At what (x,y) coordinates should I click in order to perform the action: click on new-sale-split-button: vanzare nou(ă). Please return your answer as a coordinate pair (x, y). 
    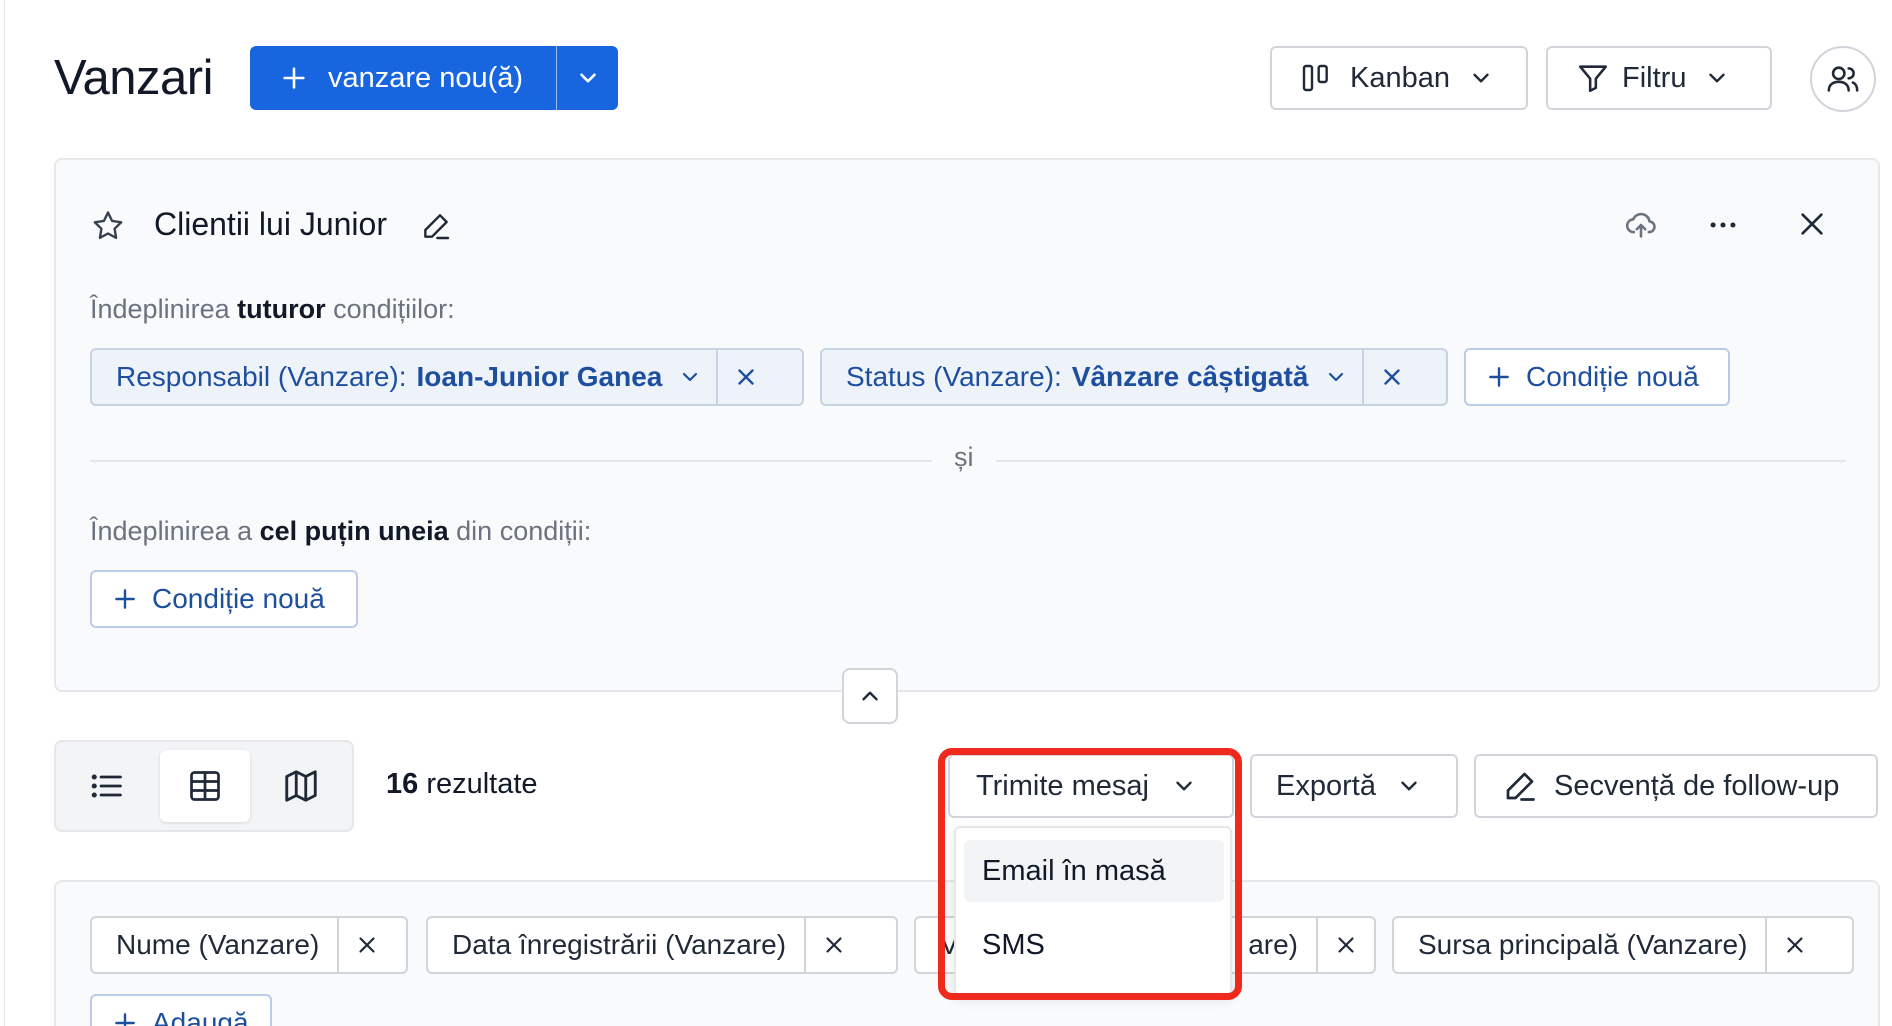
    Looking at the image, I should click on (434, 78).